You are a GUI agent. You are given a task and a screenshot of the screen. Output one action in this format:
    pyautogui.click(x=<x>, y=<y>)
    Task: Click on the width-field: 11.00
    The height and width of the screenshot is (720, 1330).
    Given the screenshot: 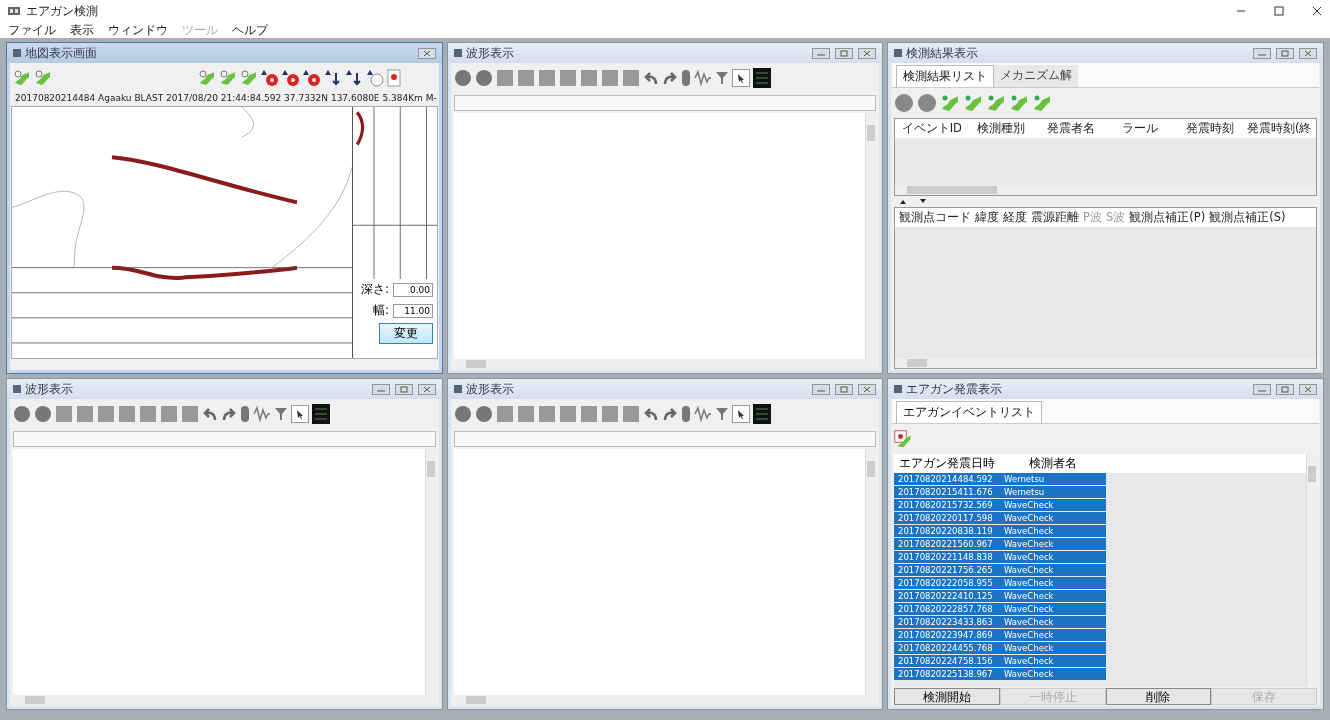 What is the action you would take?
    pyautogui.click(x=413, y=310)
    